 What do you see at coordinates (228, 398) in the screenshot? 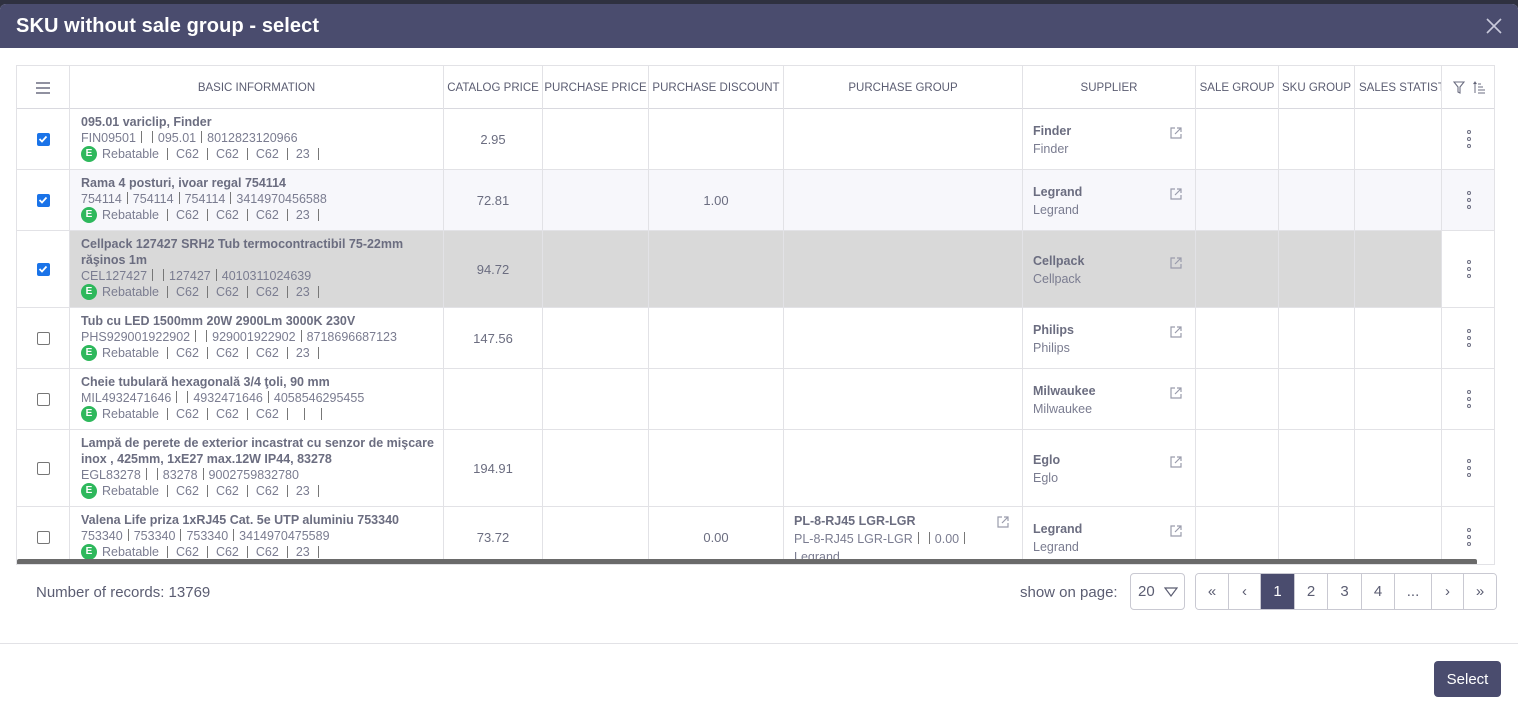
I see `code-value: 4932471646` at bounding box center [228, 398].